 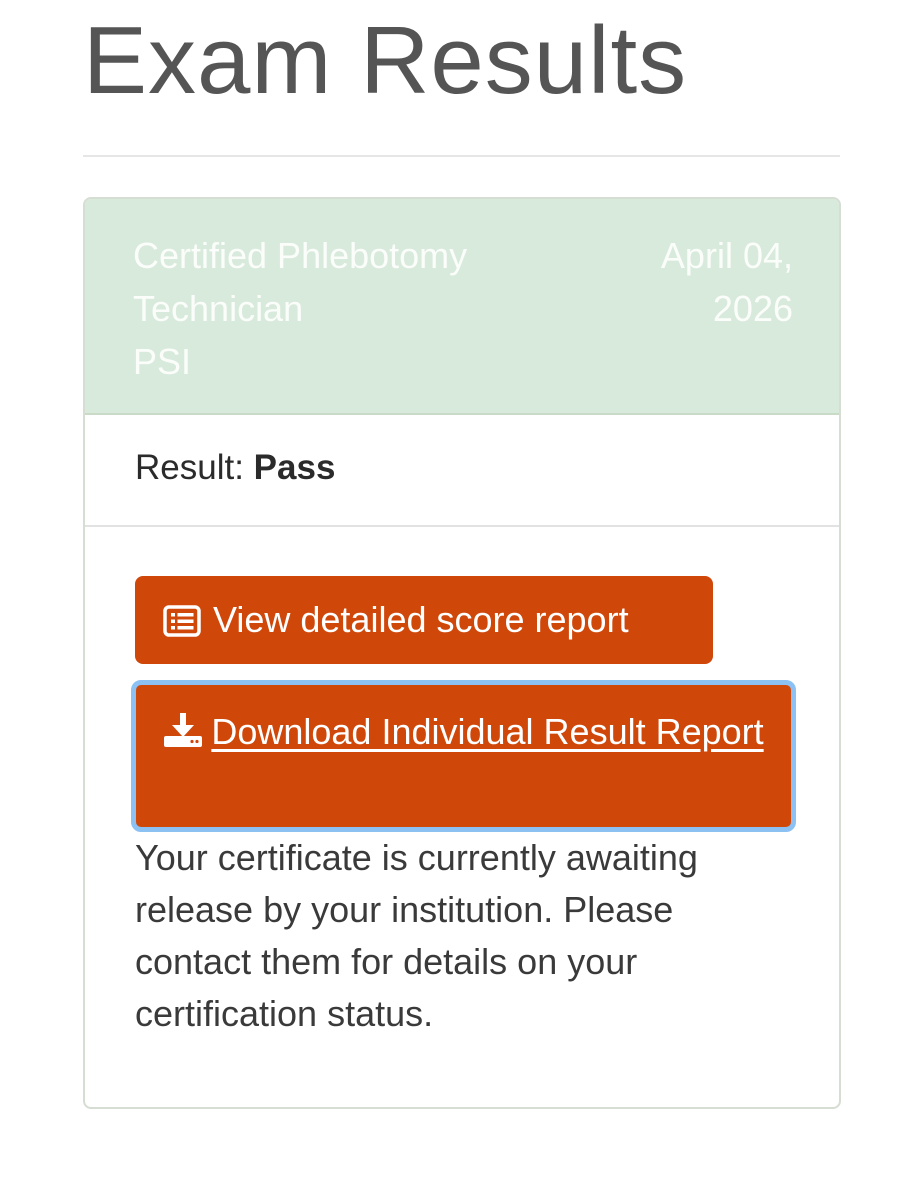 I want to click on download-result-report-button: Download Individual Result Report, so click(x=463, y=756).